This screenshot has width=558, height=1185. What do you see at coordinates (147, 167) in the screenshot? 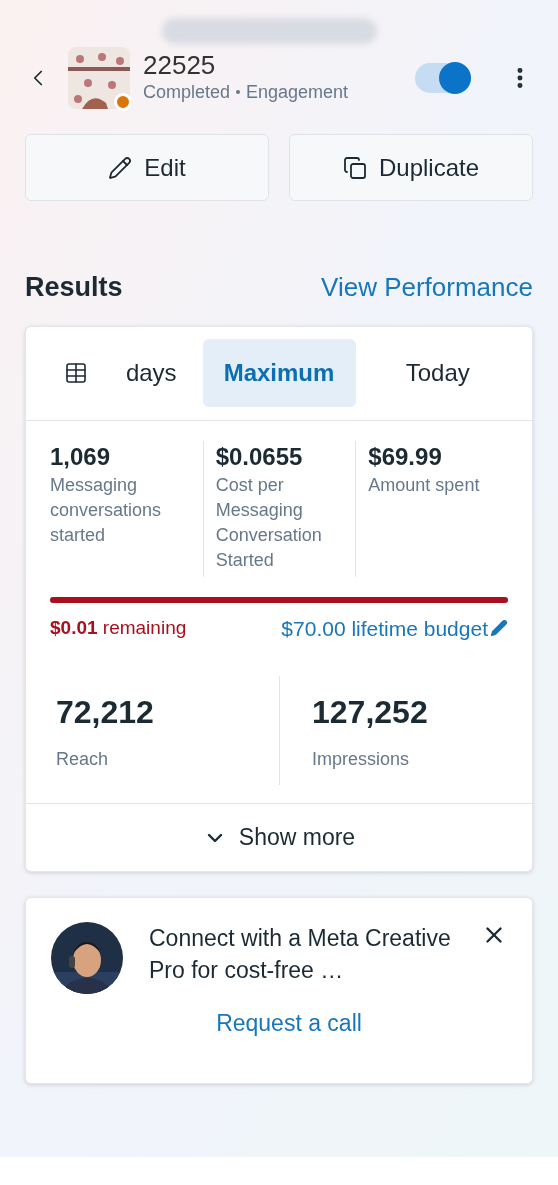
I see `edit-button: Edit` at bounding box center [147, 167].